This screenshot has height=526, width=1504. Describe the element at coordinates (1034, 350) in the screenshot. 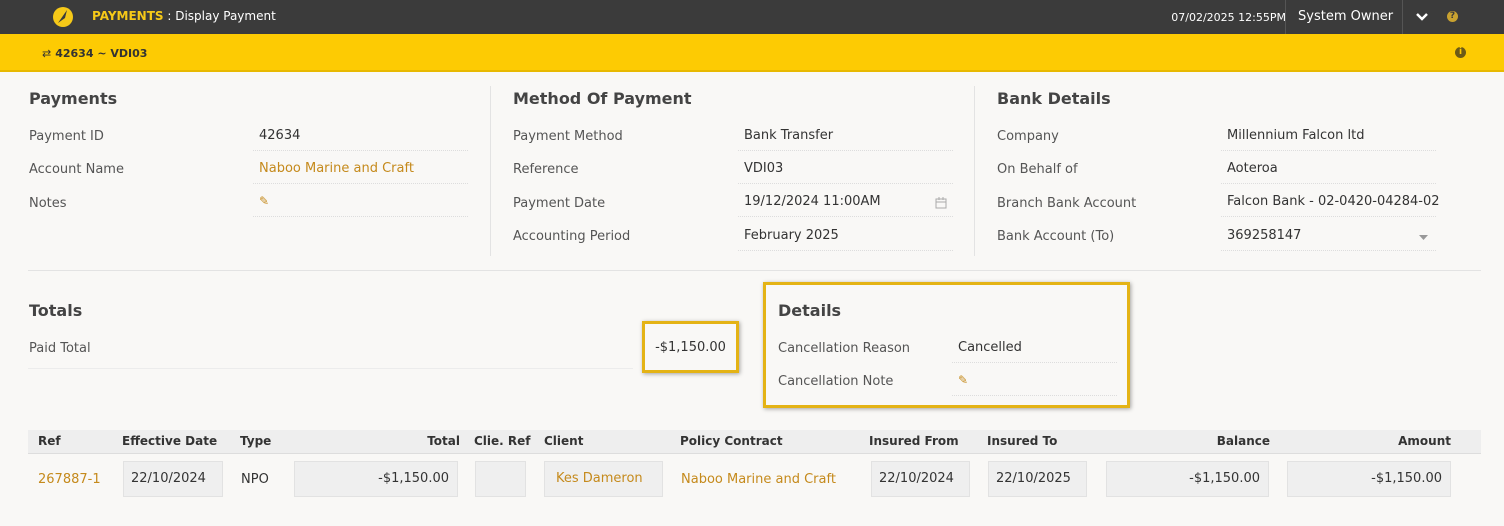

I see `cancellation-reason-value: Cancelled` at that location.